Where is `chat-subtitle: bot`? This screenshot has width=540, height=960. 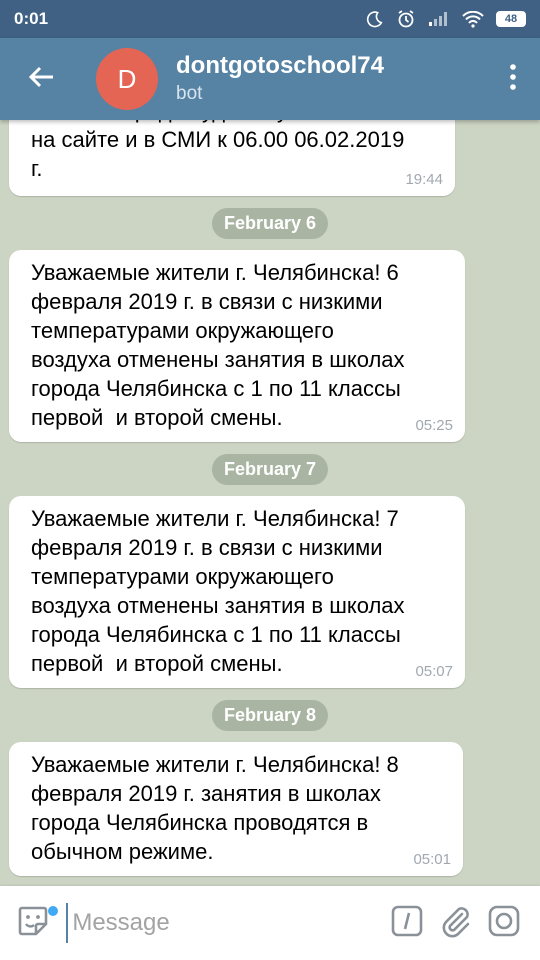 chat-subtitle: bot is located at coordinates (189, 93).